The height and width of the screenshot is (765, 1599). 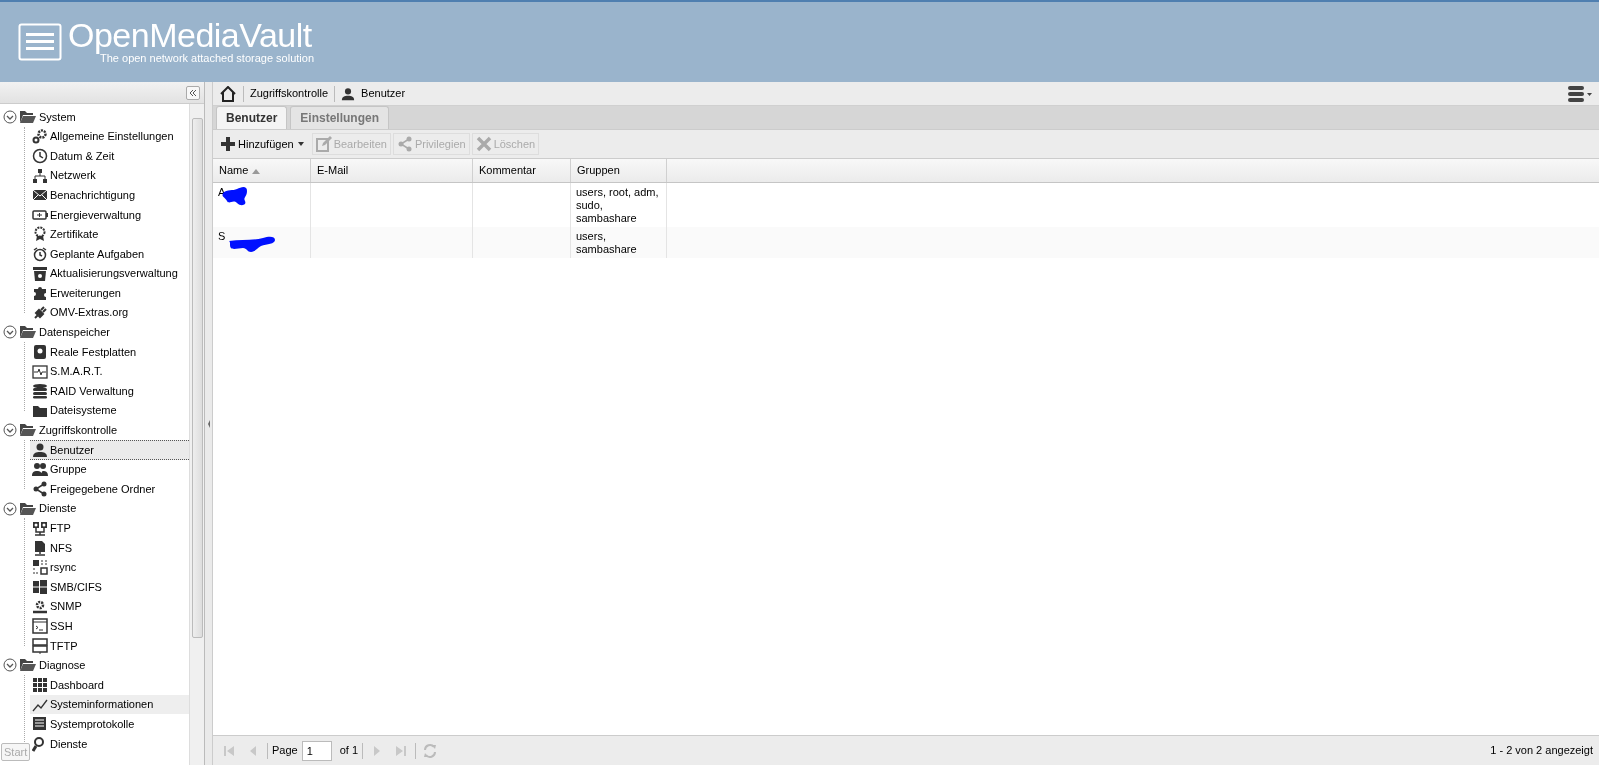 I want to click on paging-summary: 1 - 2 von 2 angezeigt, so click(x=1541, y=751).